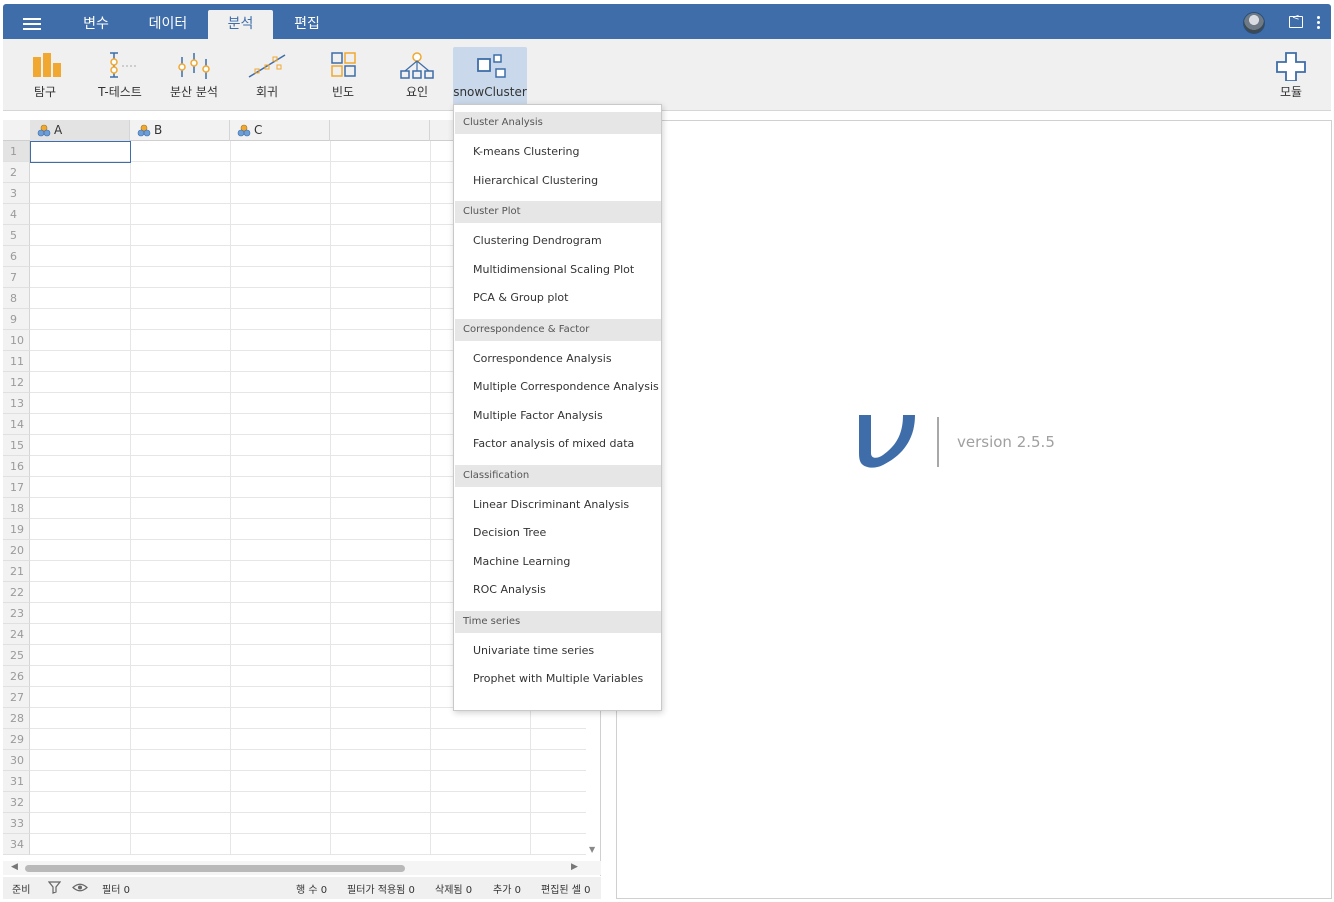 The image size is (1334, 902). What do you see at coordinates (96, 24) in the screenshot?
I see `tab-variables: 변수` at bounding box center [96, 24].